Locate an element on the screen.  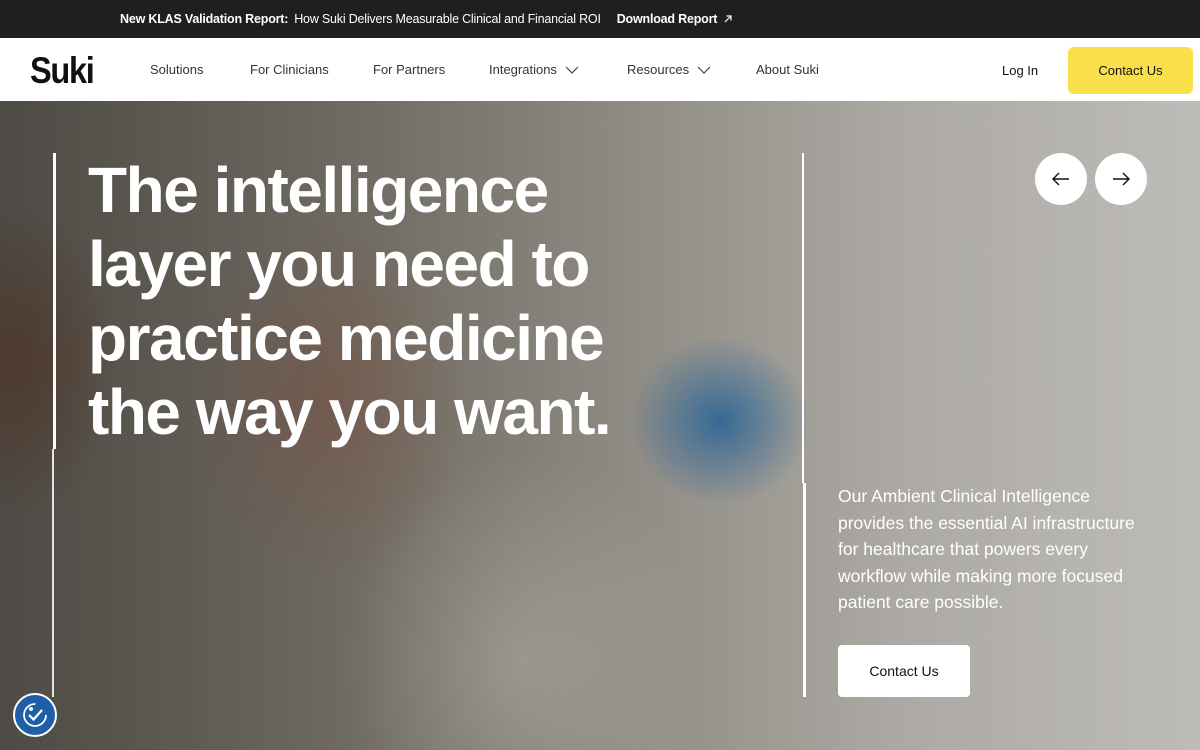
announcement-bold: New KLAS Validation Report: is located at coordinates (204, 19).